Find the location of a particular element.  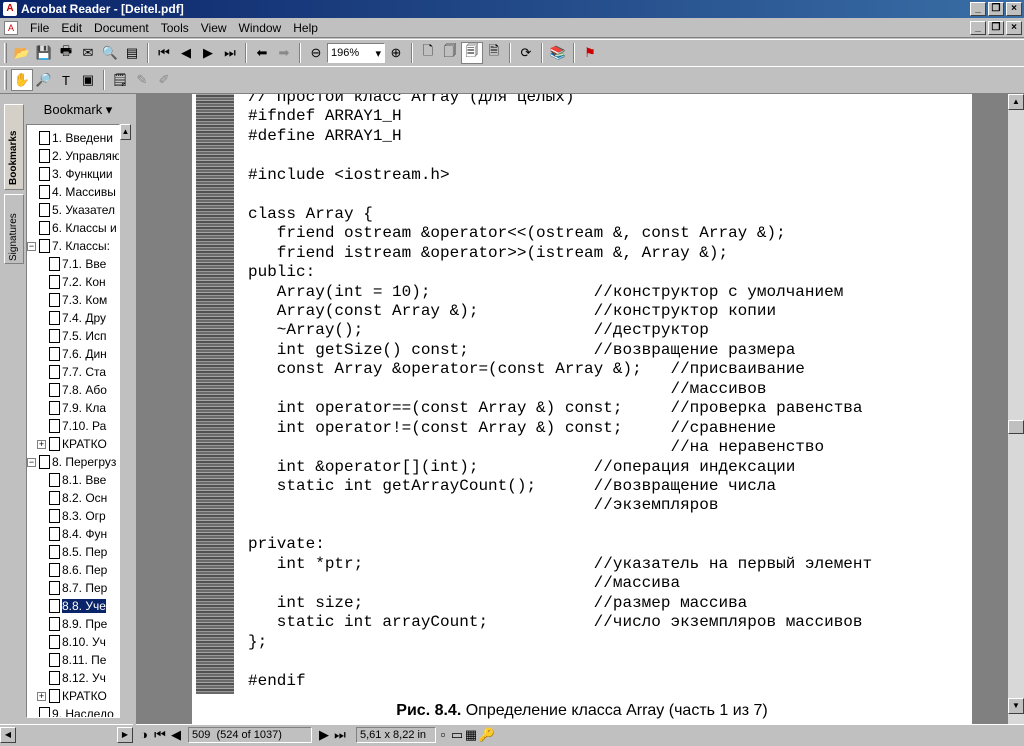

prev-page-status-icon: ◀ is located at coordinates (176, 735).